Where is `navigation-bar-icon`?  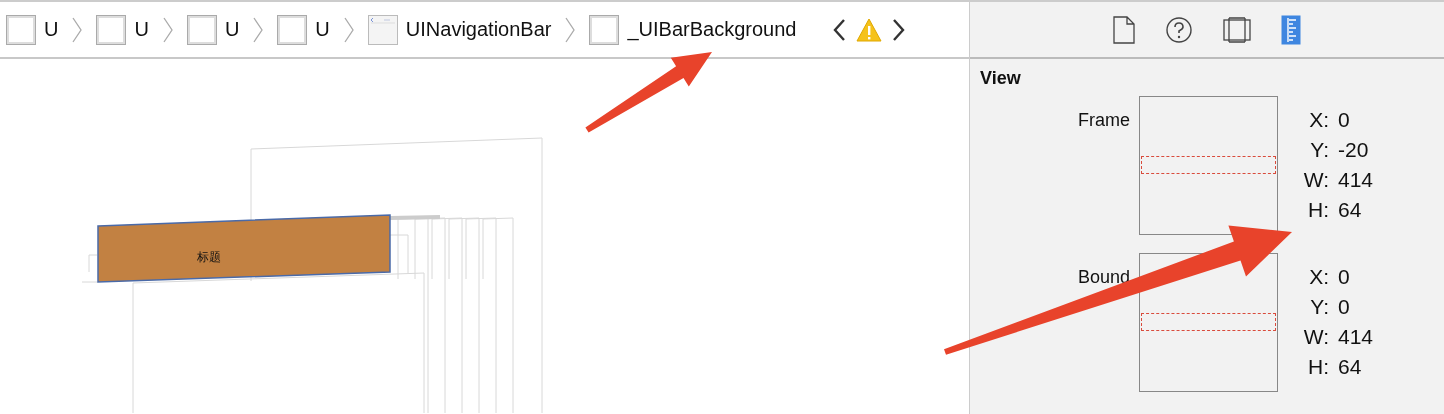
navigation-bar-icon is located at coordinates (382, 29).